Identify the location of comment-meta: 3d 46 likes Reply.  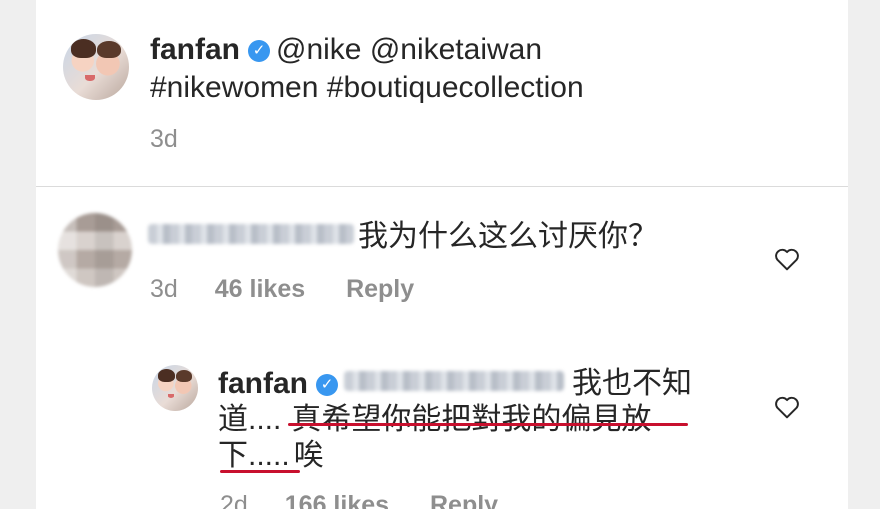
(282, 289).